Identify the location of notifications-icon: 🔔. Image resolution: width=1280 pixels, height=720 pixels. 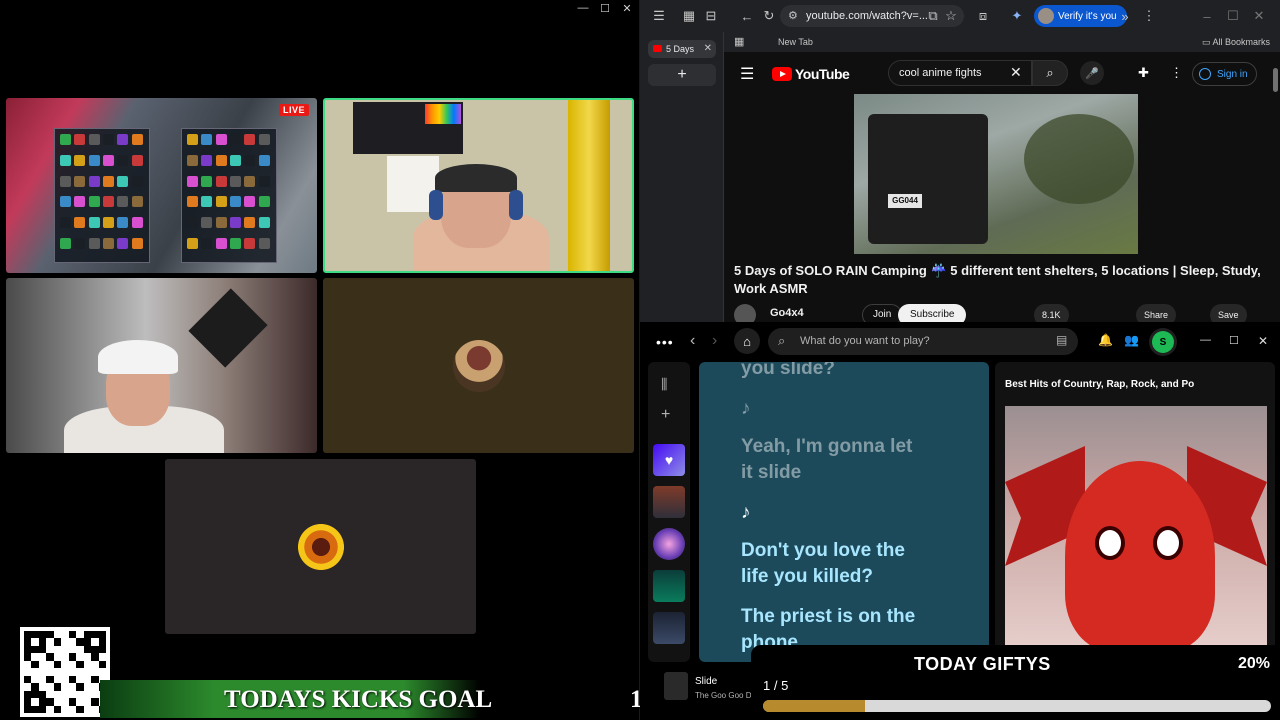
(1105, 340).